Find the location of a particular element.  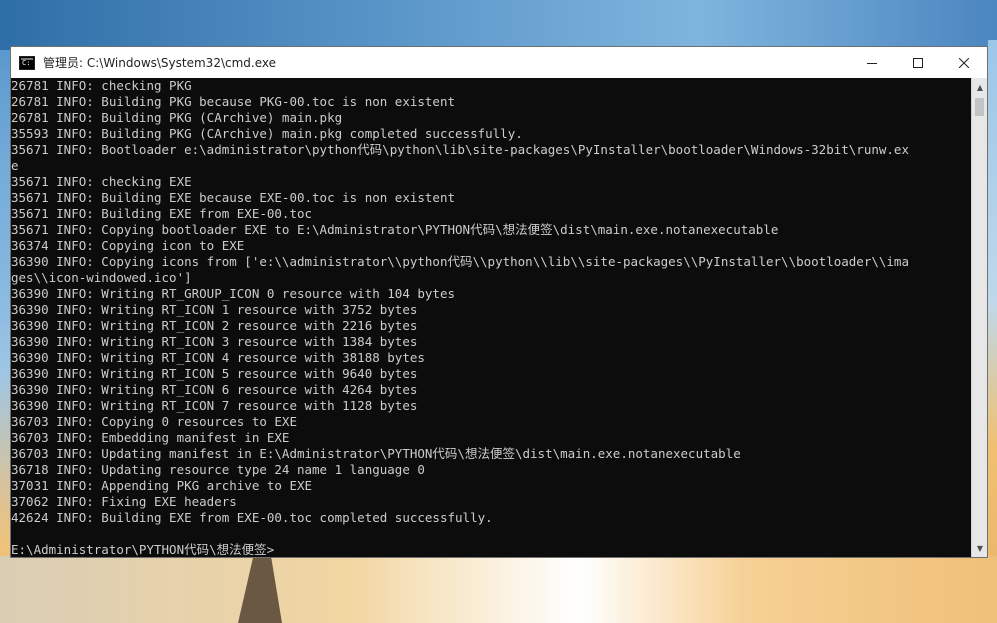

chevron-down-icon: ▼ is located at coordinates (980, 548).